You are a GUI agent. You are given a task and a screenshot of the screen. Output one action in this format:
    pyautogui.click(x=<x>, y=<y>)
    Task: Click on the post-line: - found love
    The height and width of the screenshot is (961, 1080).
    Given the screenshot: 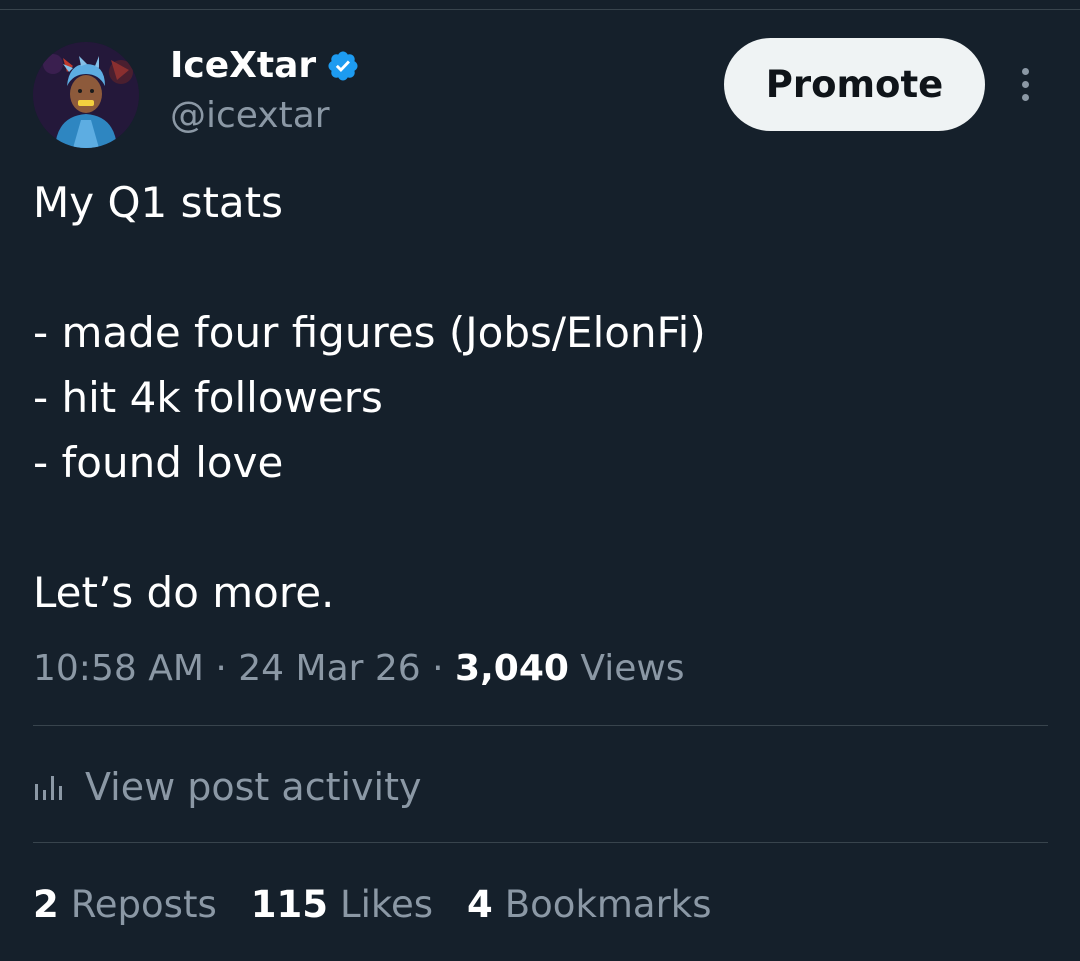 What is the action you would take?
    pyautogui.click(x=158, y=462)
    